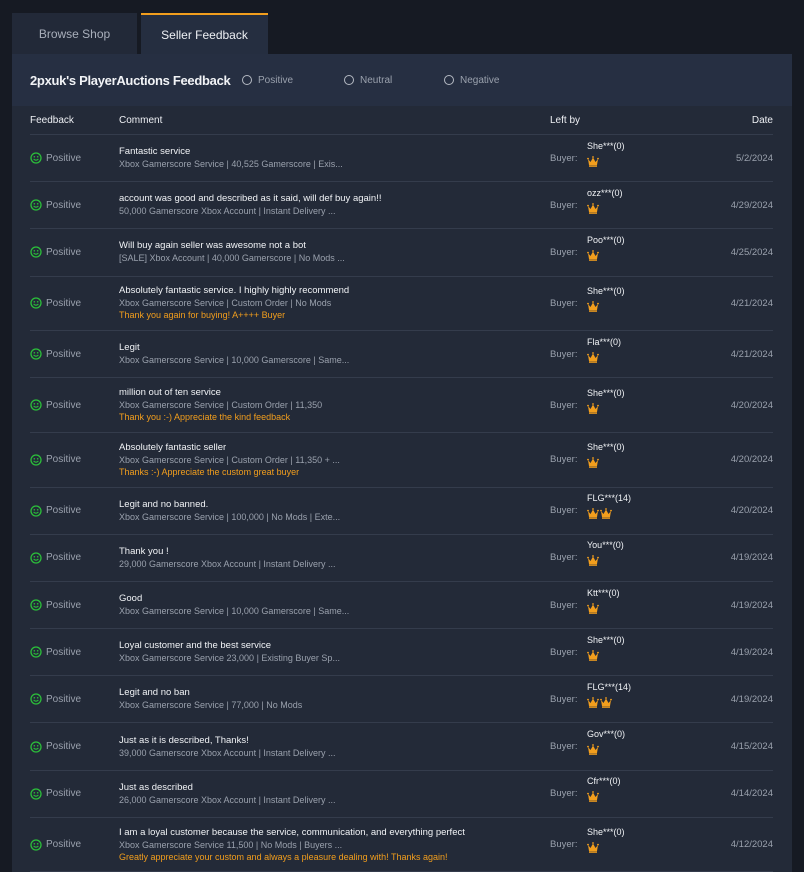  Describe the element at coordinates (605, 545) in the screenshot. I see `buyer-username: You***(0)` at that location.